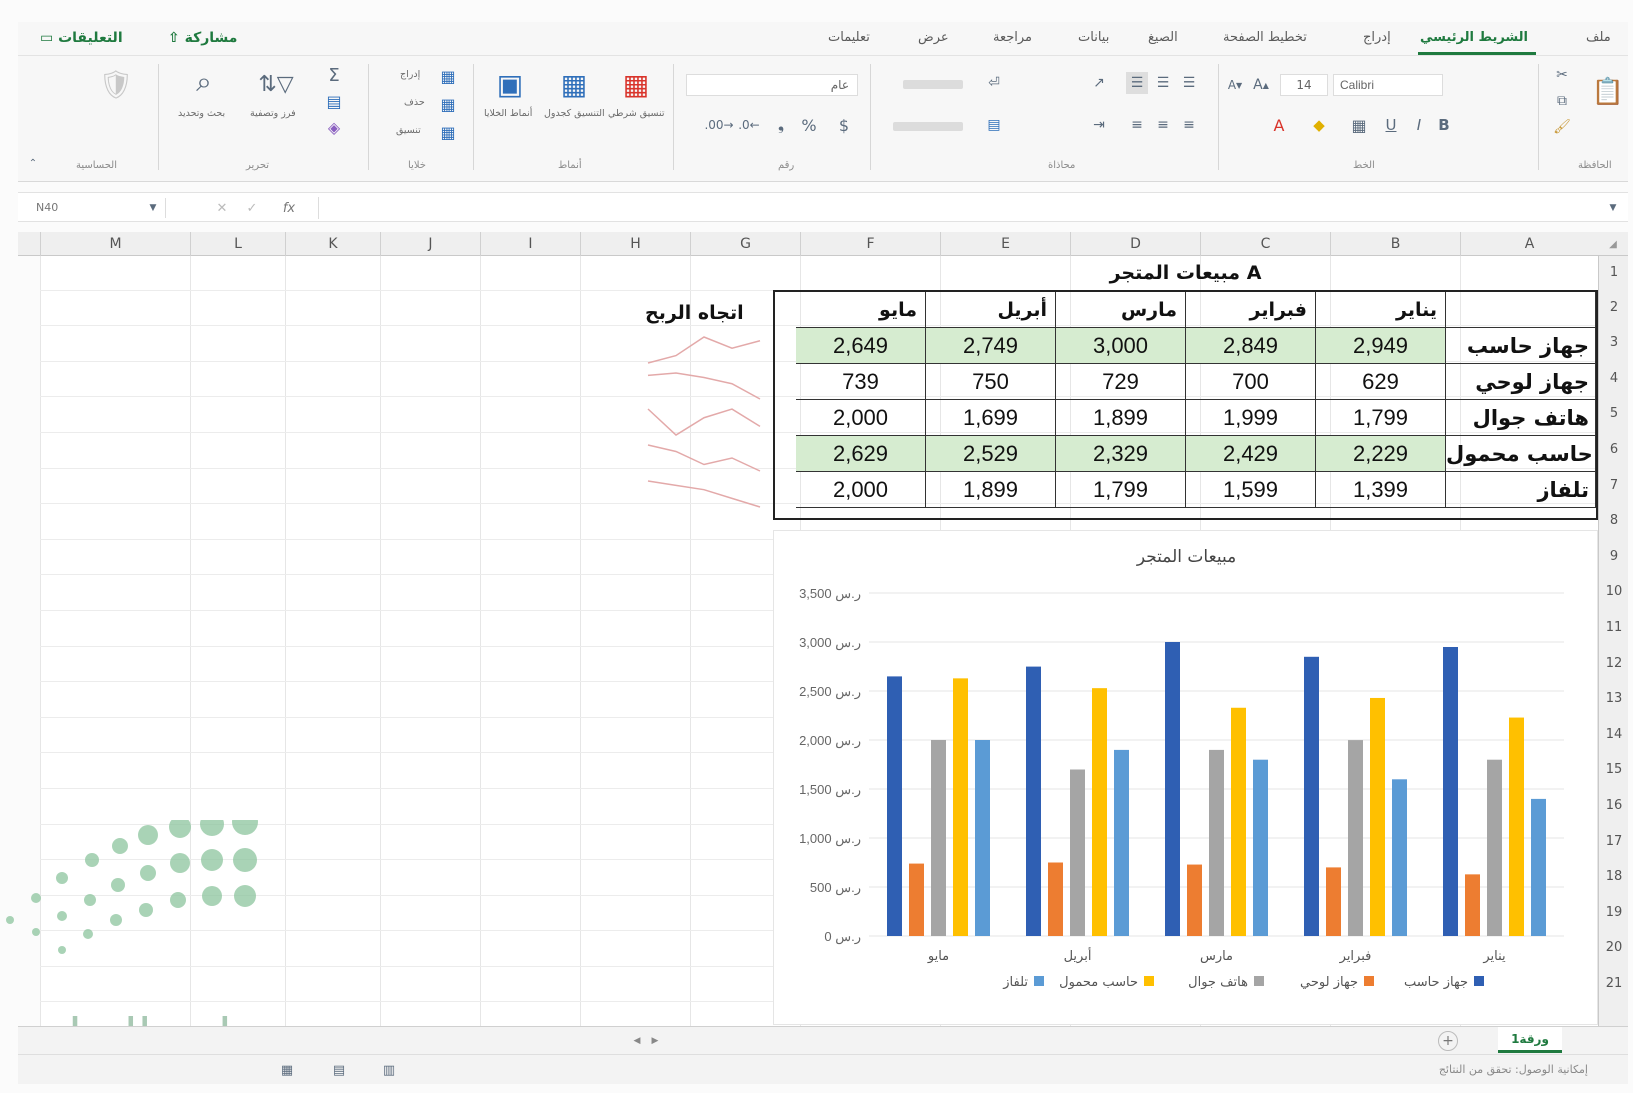 This screenshot has height=1093, width=1633. Describe the element at coordinates (1235, 85) in the screenshot. I see `decrease-font-icon: A ▼` at that location.